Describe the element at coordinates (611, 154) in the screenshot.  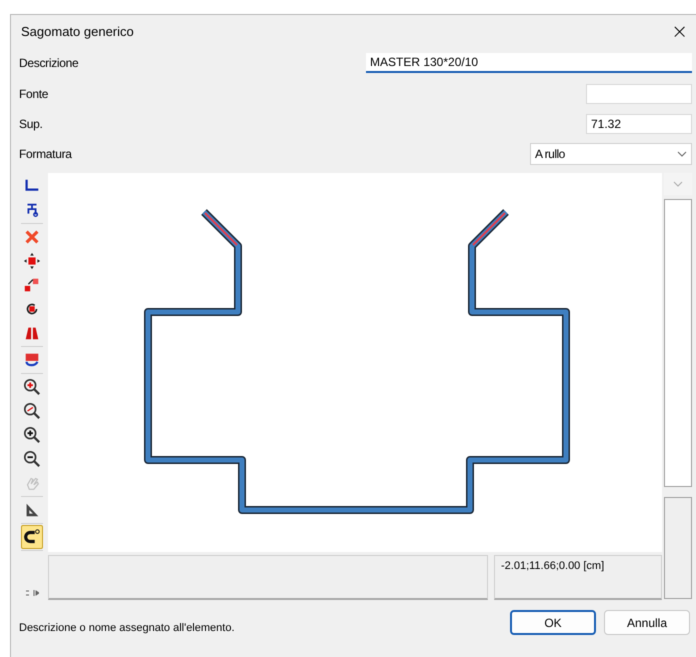
I see `dropdown: A rullo` at that location.